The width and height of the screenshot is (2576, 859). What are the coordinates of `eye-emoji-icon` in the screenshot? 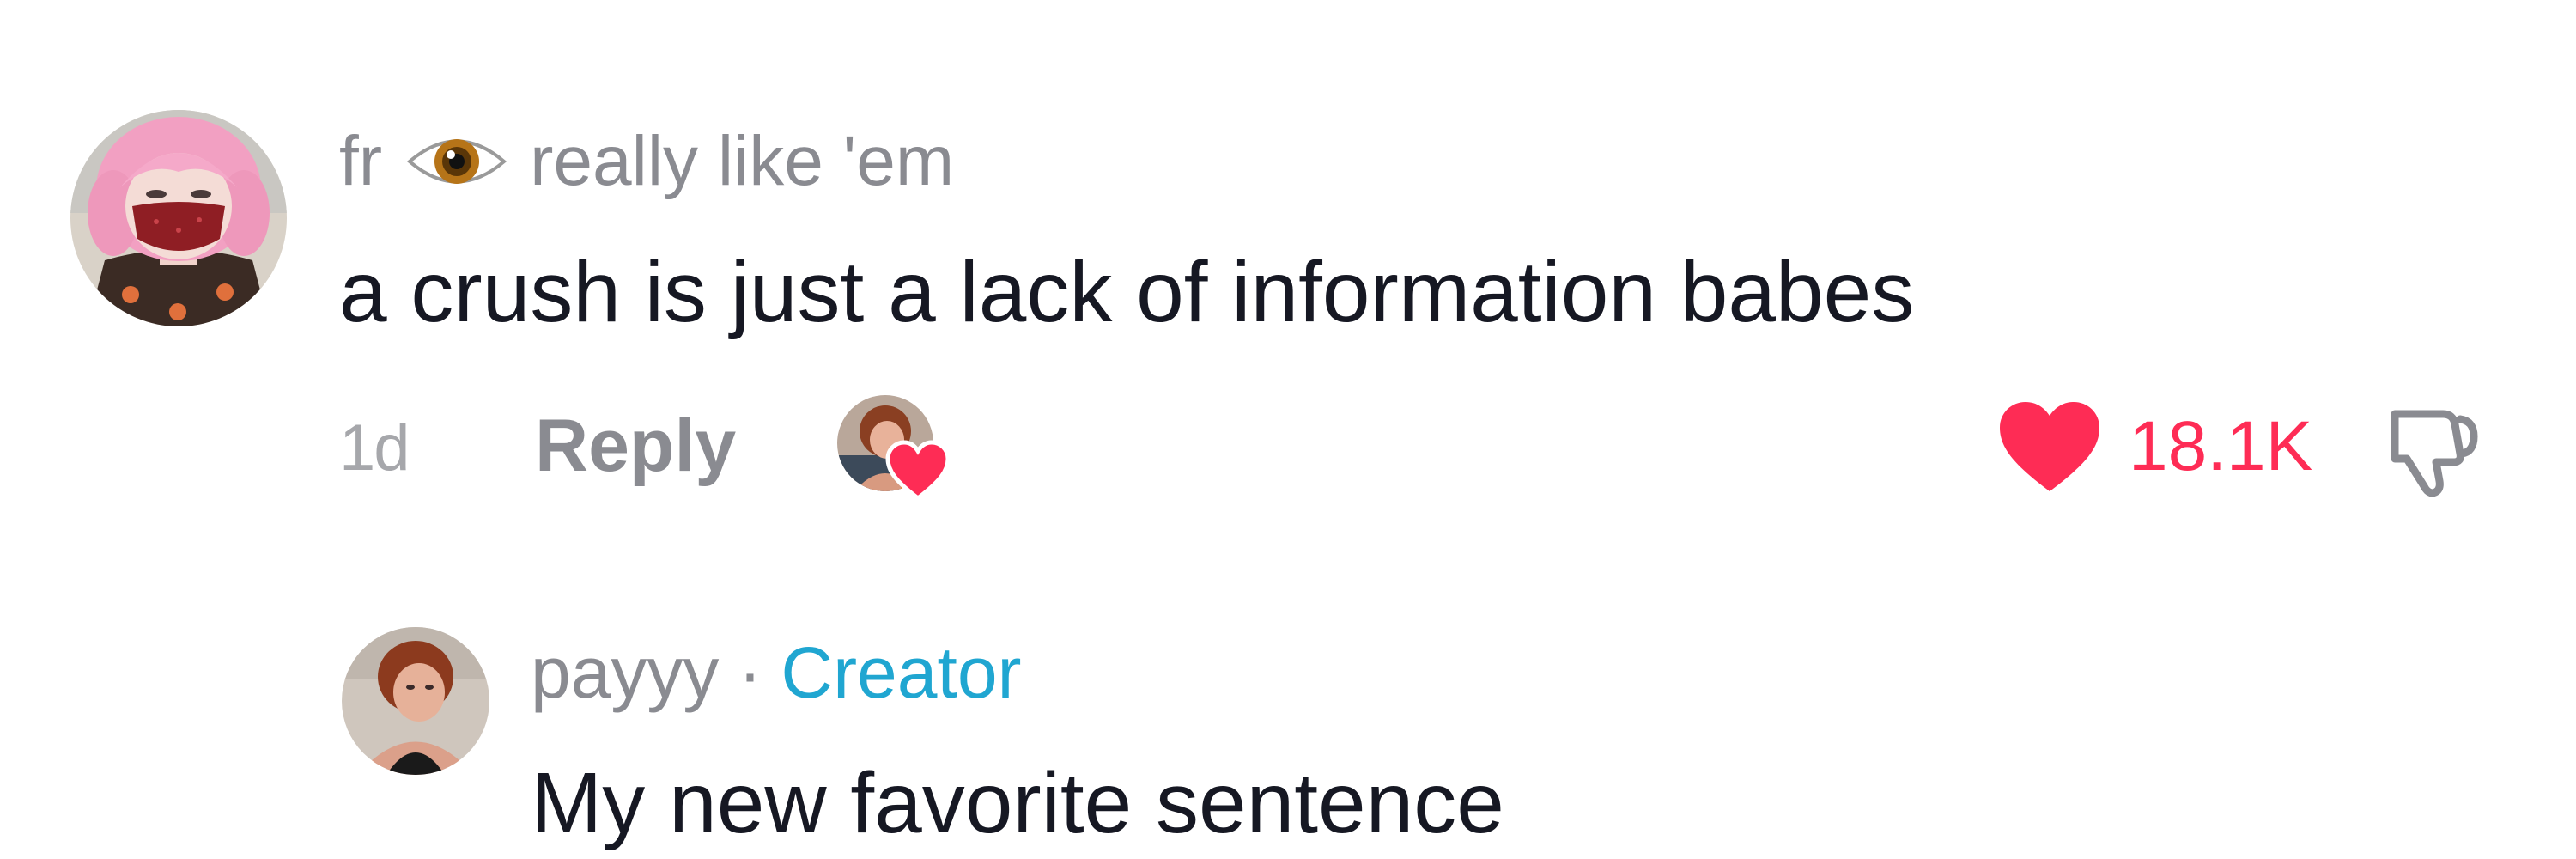 It's located at (457, 161).